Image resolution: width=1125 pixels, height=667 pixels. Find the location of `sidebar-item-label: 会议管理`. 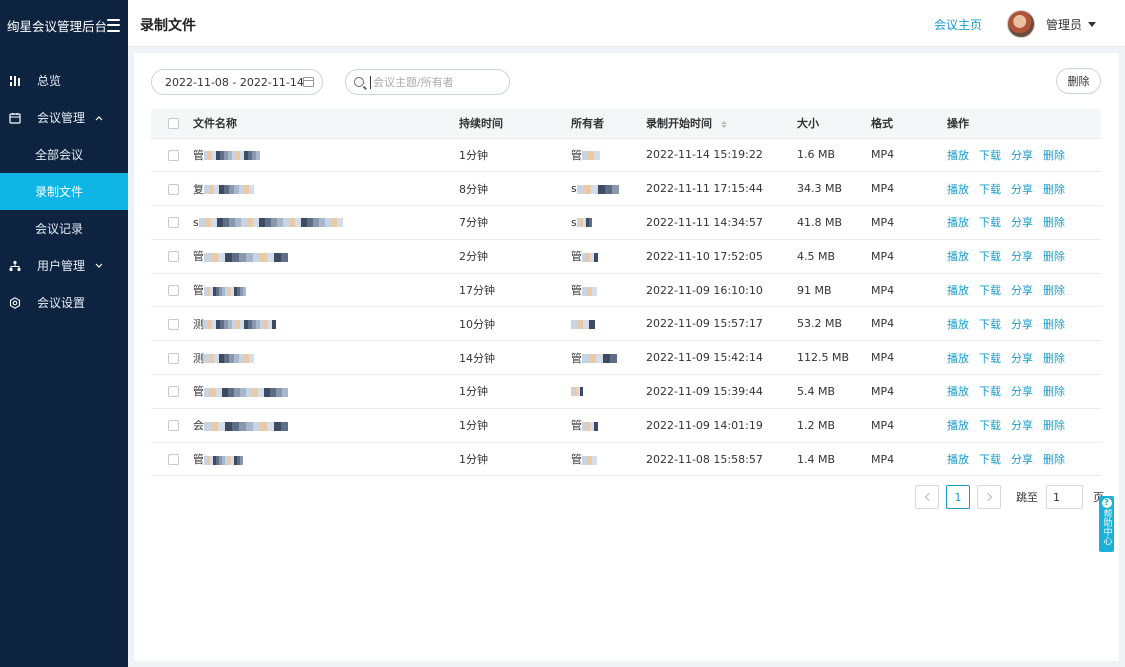

sidebar-item-label: 会议管理 is located at coordinates (61, 118).